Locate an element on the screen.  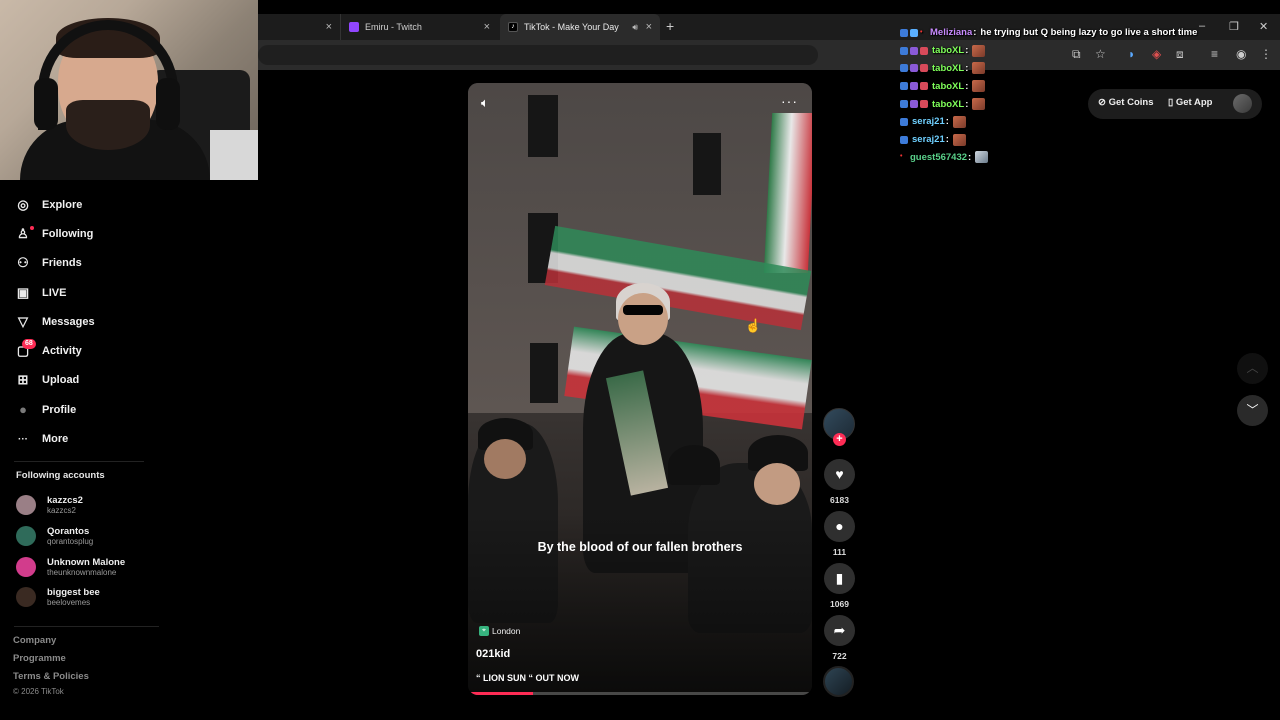
compass-icon: ◎ is located at coordinates (23, 204).